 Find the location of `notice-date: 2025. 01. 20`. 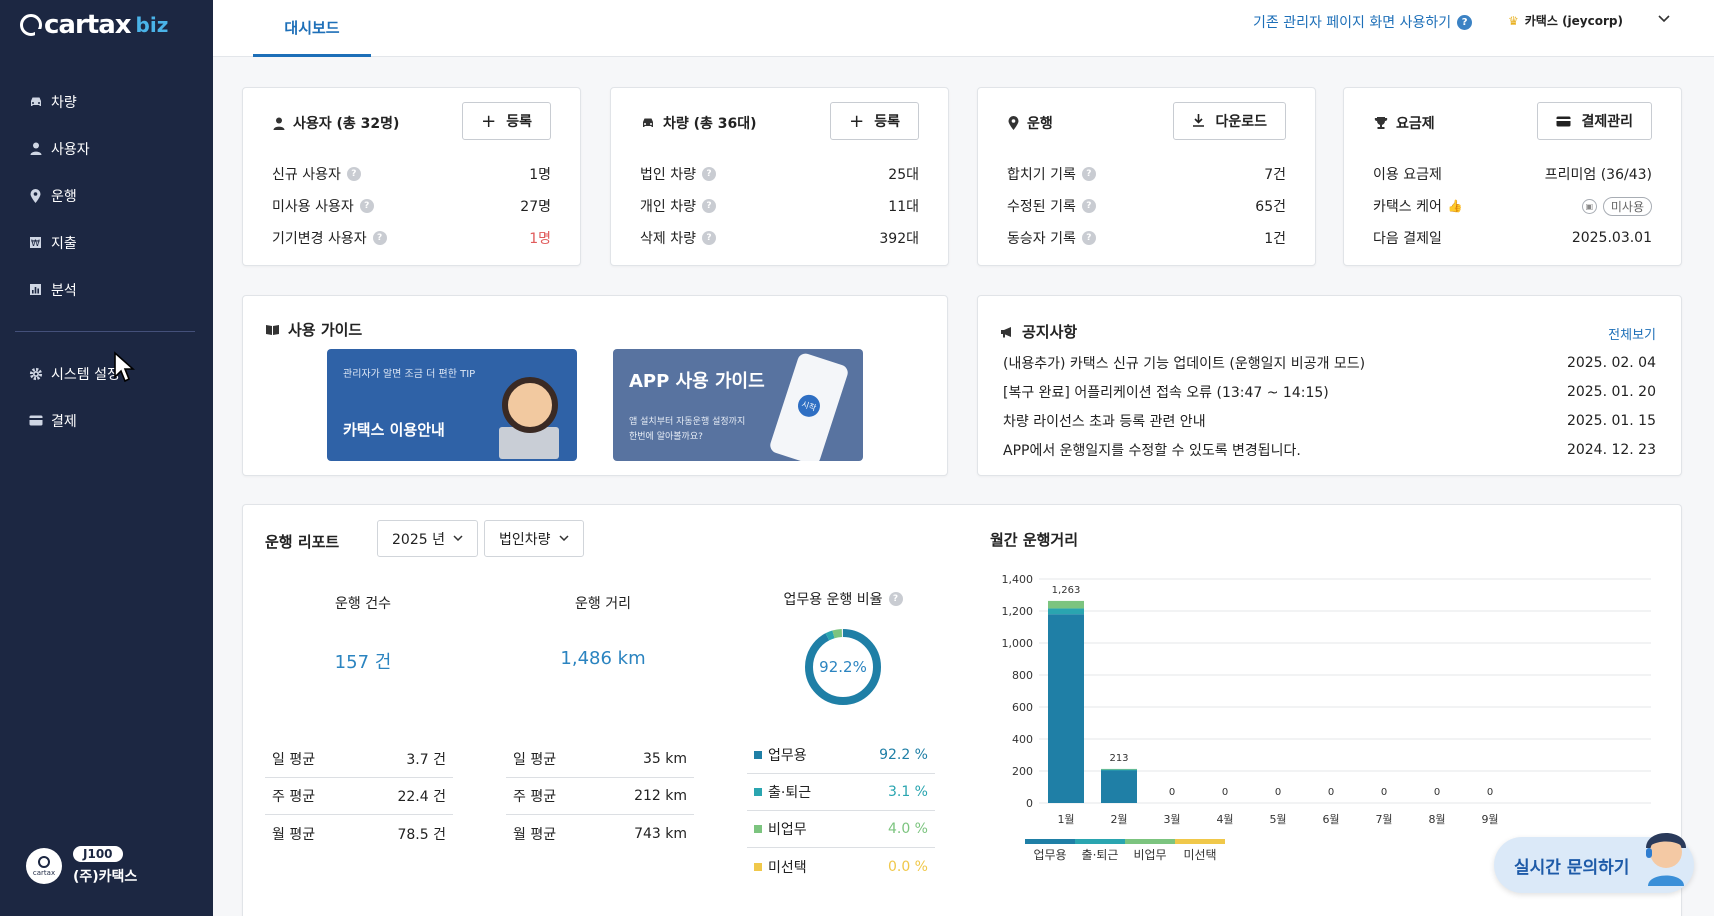

notice-date: 2025. 01. 20 is located at coordinates (1611, 391).